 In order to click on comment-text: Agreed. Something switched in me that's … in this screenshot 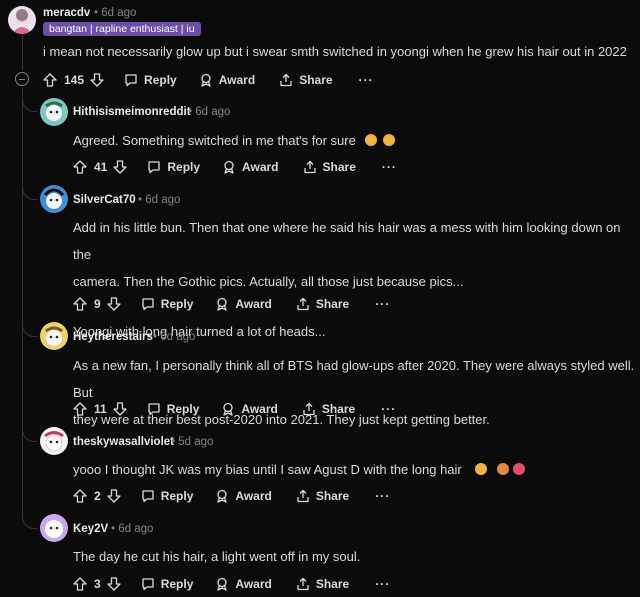, I will do `click(234, 140)`.